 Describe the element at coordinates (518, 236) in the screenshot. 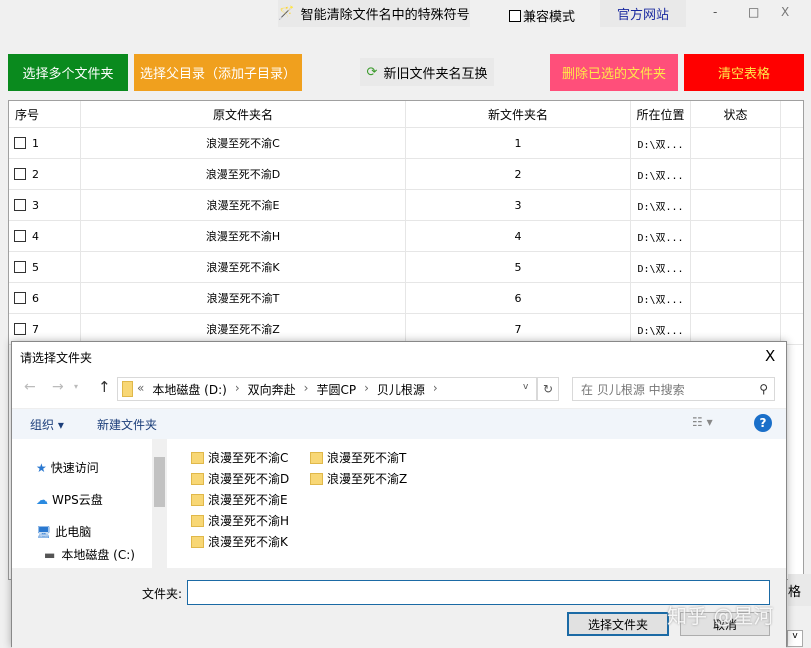

I see `new-name-cell: 4` at that location.